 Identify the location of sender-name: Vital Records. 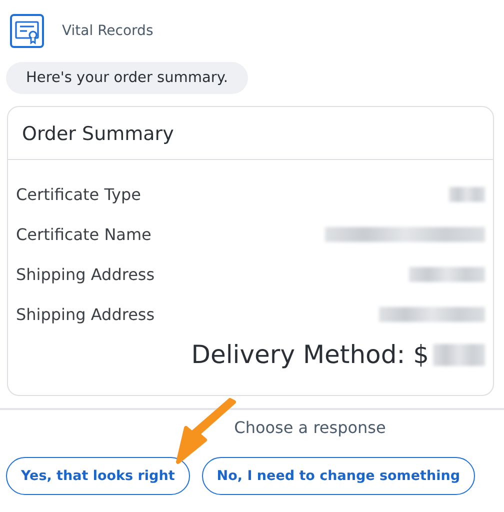
(108, 31).